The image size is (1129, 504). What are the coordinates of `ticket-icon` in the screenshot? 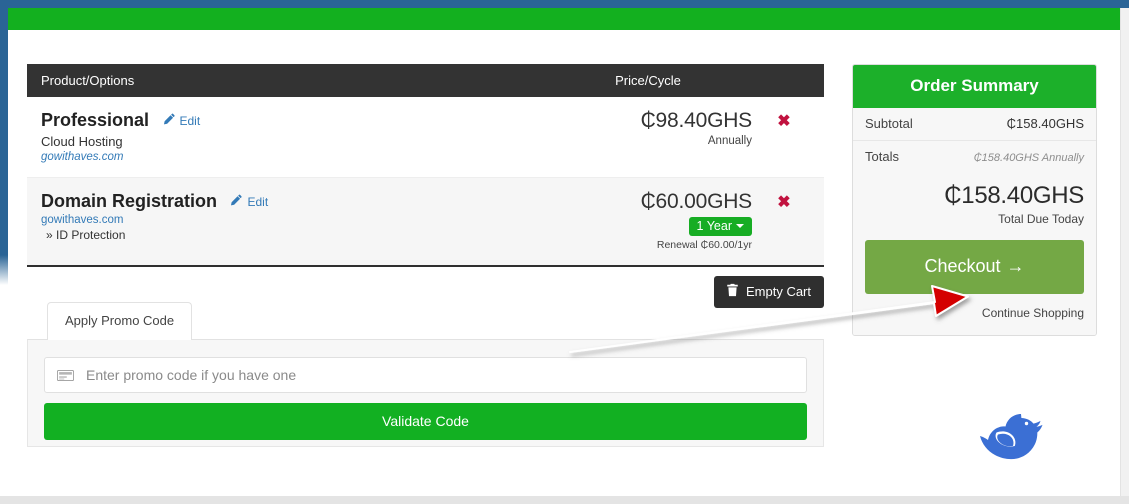 It's located at (65, 375).